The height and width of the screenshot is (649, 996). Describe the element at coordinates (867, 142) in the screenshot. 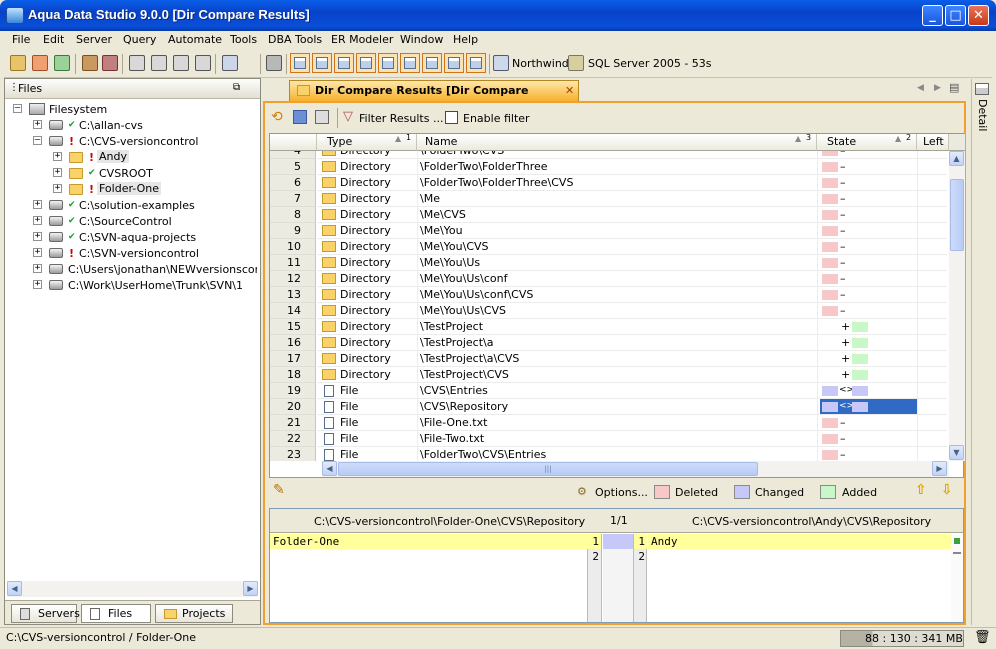

I see `column-state-header: State ▲ 2` at that location.